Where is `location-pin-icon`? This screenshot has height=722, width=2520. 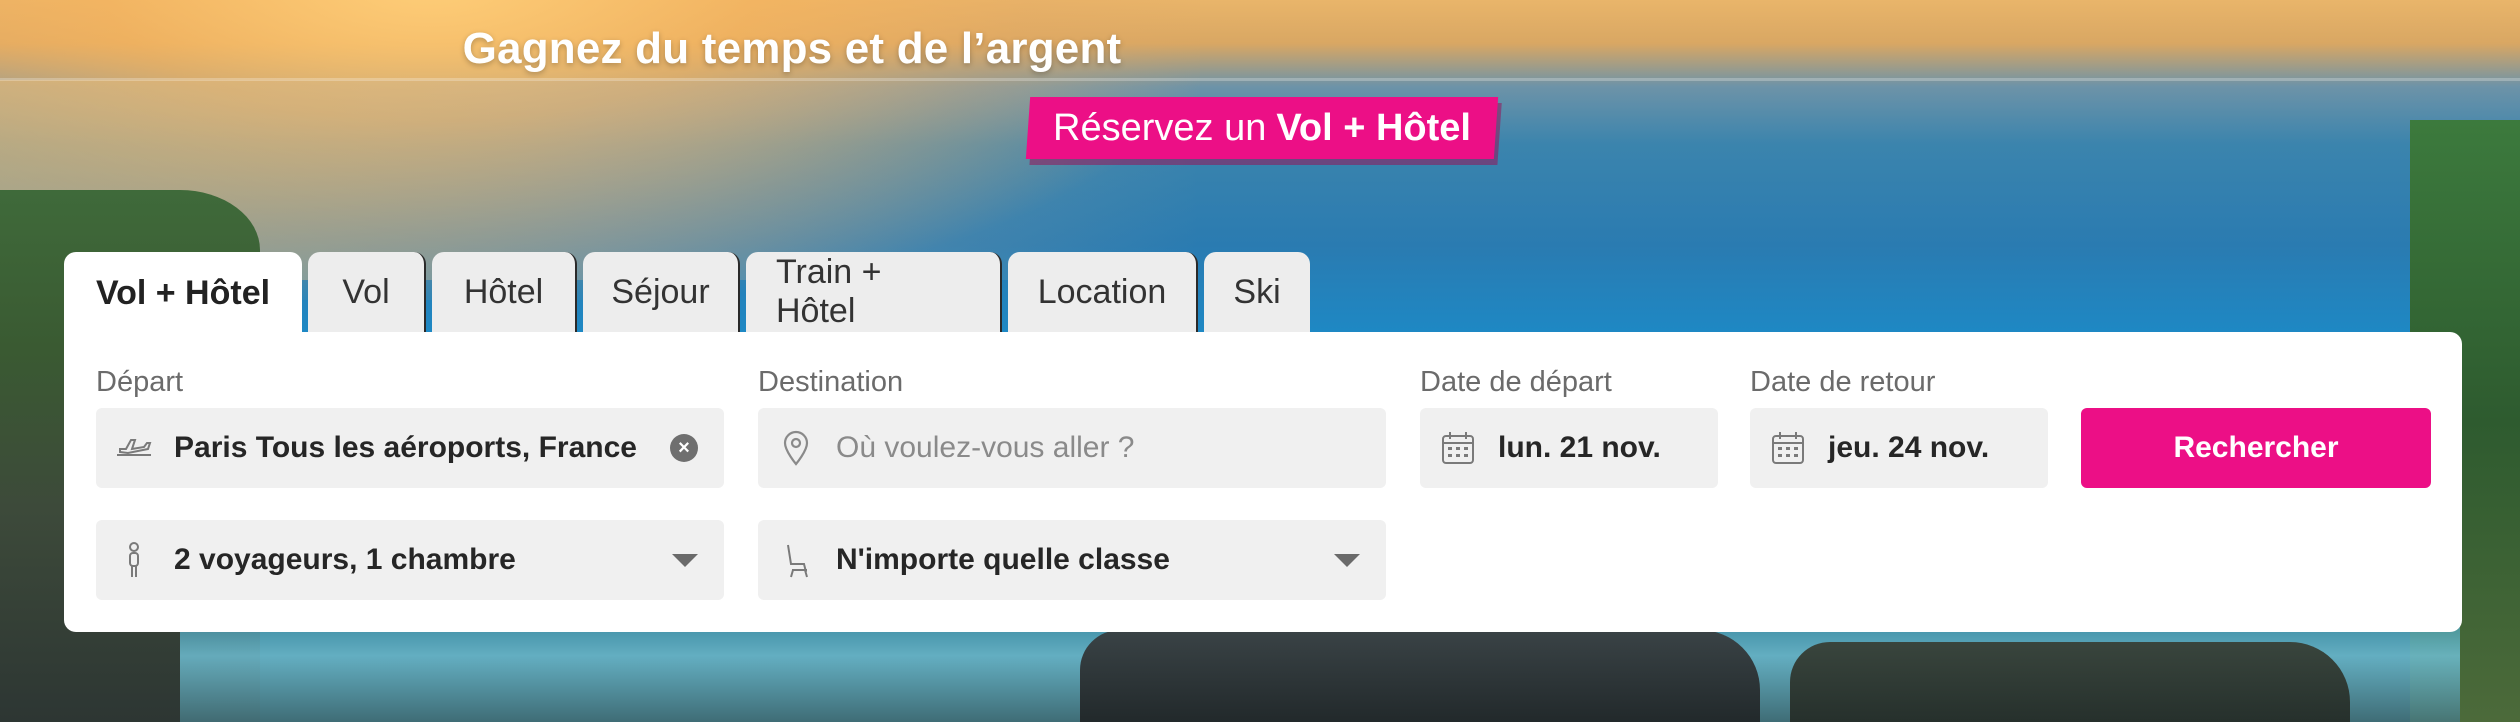 location-pin-icon is located at coordinates (796, 448).